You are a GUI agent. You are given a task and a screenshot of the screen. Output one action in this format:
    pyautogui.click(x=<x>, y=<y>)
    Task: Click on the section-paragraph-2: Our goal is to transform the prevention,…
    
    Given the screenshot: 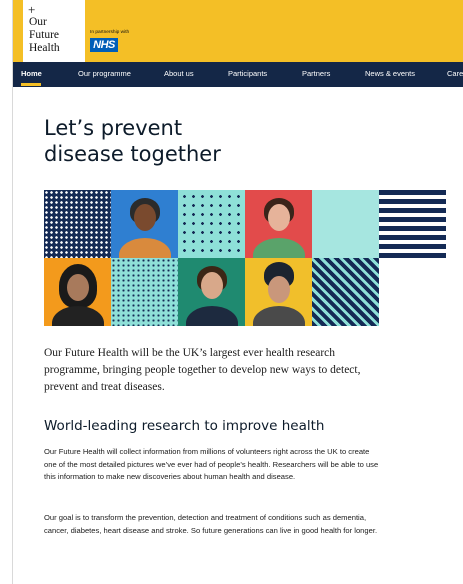 What is the action you would take?
    pyautogui.click(x=211, y=524)
    